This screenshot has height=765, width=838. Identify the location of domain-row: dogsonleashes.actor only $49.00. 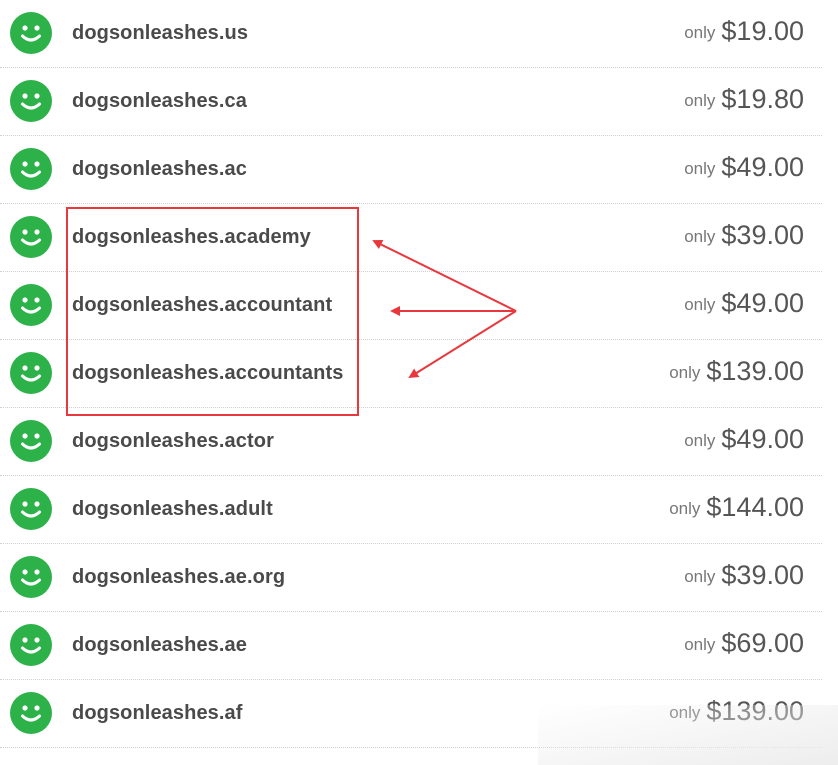
(411, 442).